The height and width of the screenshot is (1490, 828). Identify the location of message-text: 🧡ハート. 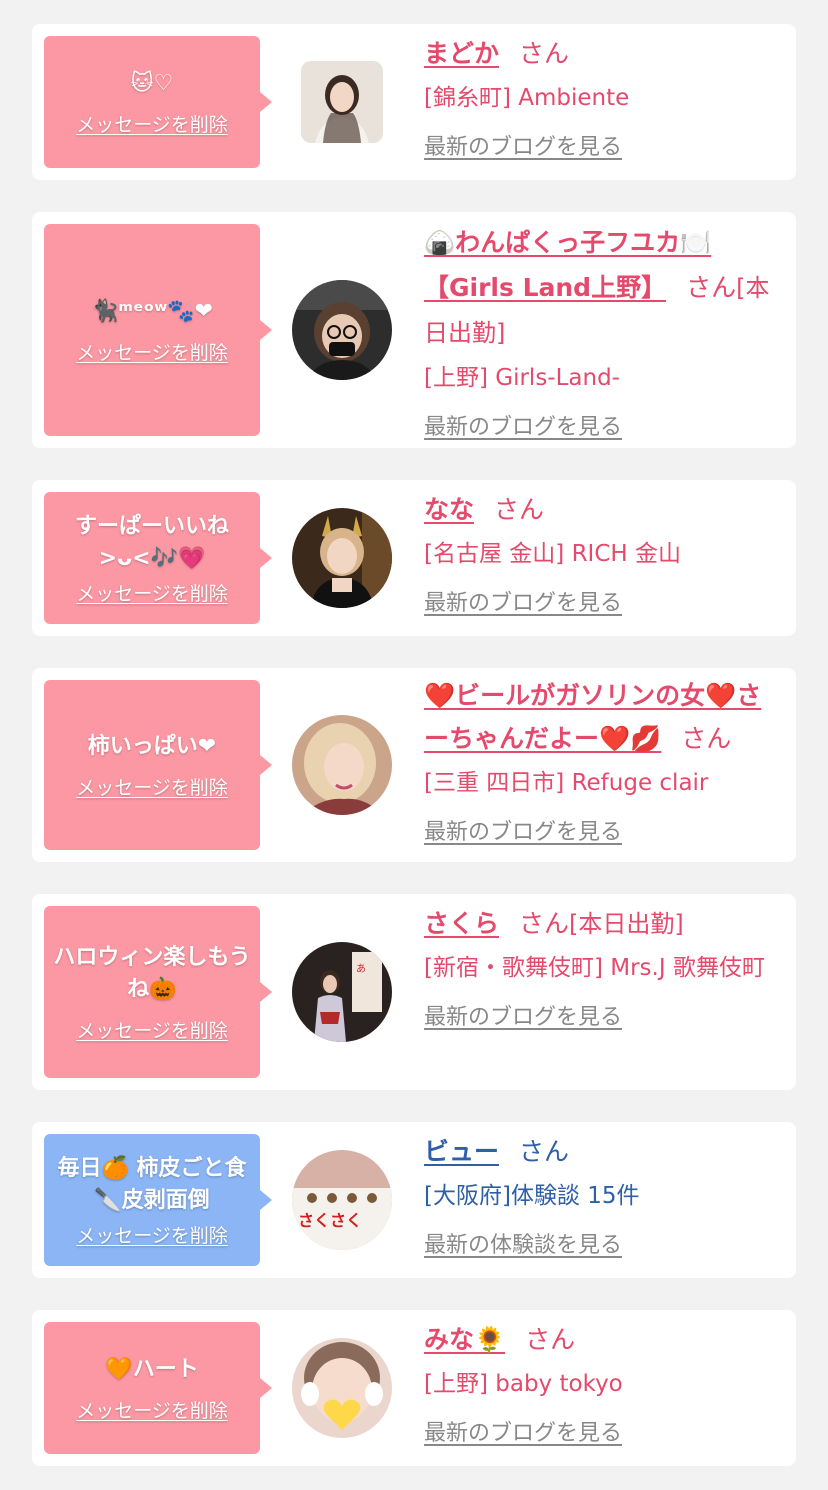
(152, 1369).